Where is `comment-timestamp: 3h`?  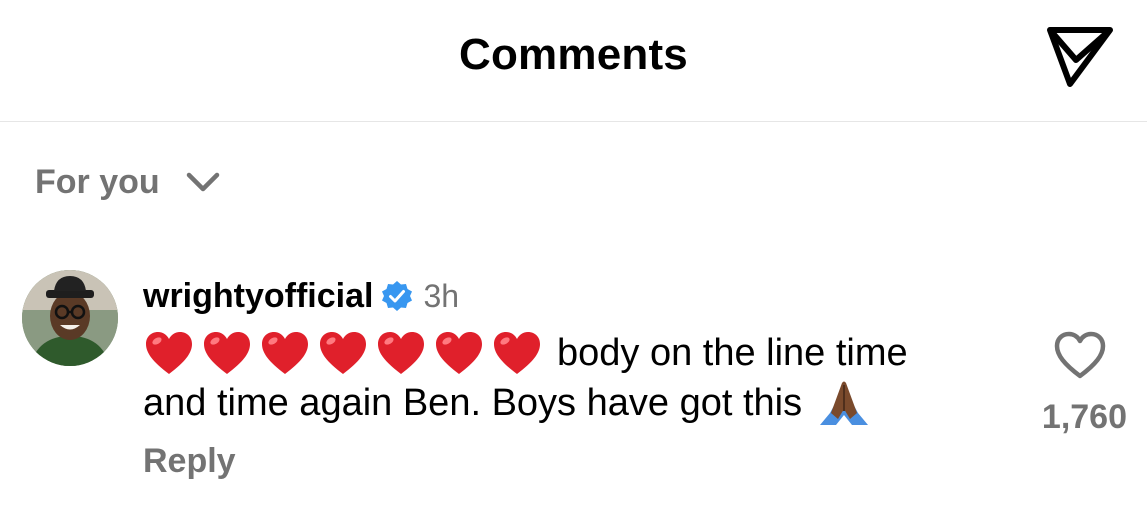 comment-timestamp: 3h is located at coordinates (441, 295).